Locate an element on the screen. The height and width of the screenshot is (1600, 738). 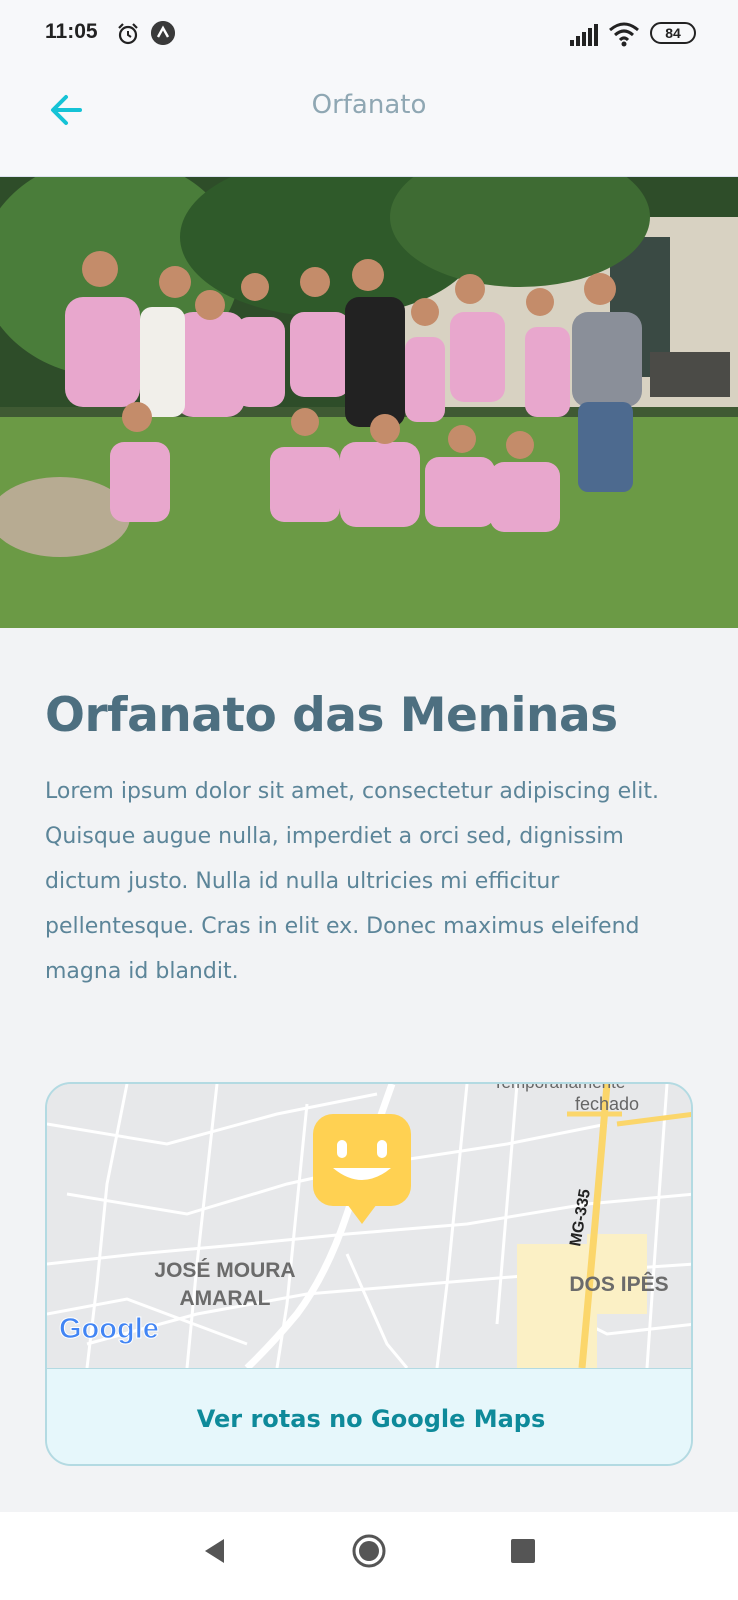
alarm-icon is located at coordinates (128, 34).